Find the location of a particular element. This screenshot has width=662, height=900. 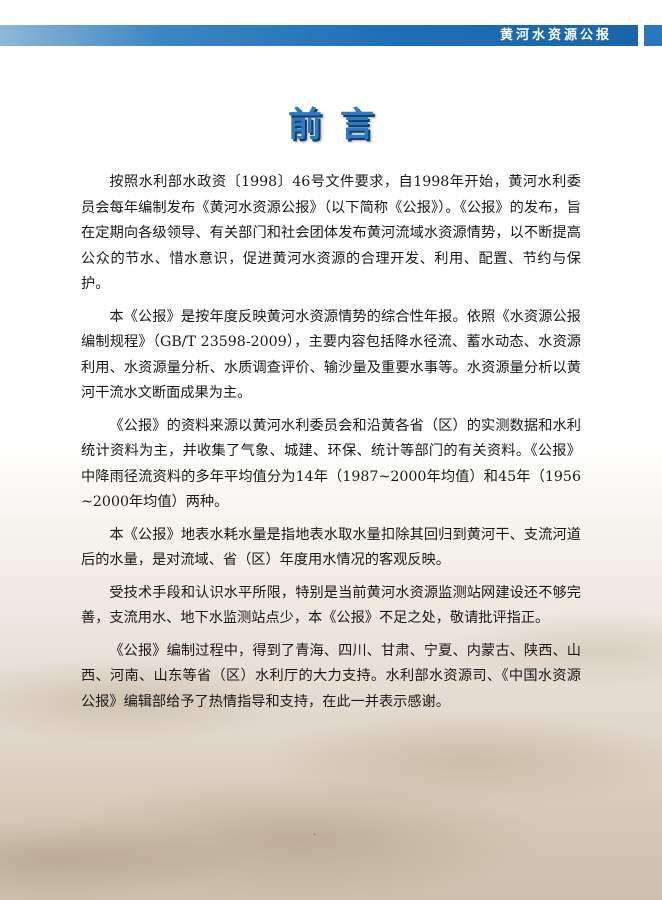

footer-mark: . is located at coordinates (315, 832).